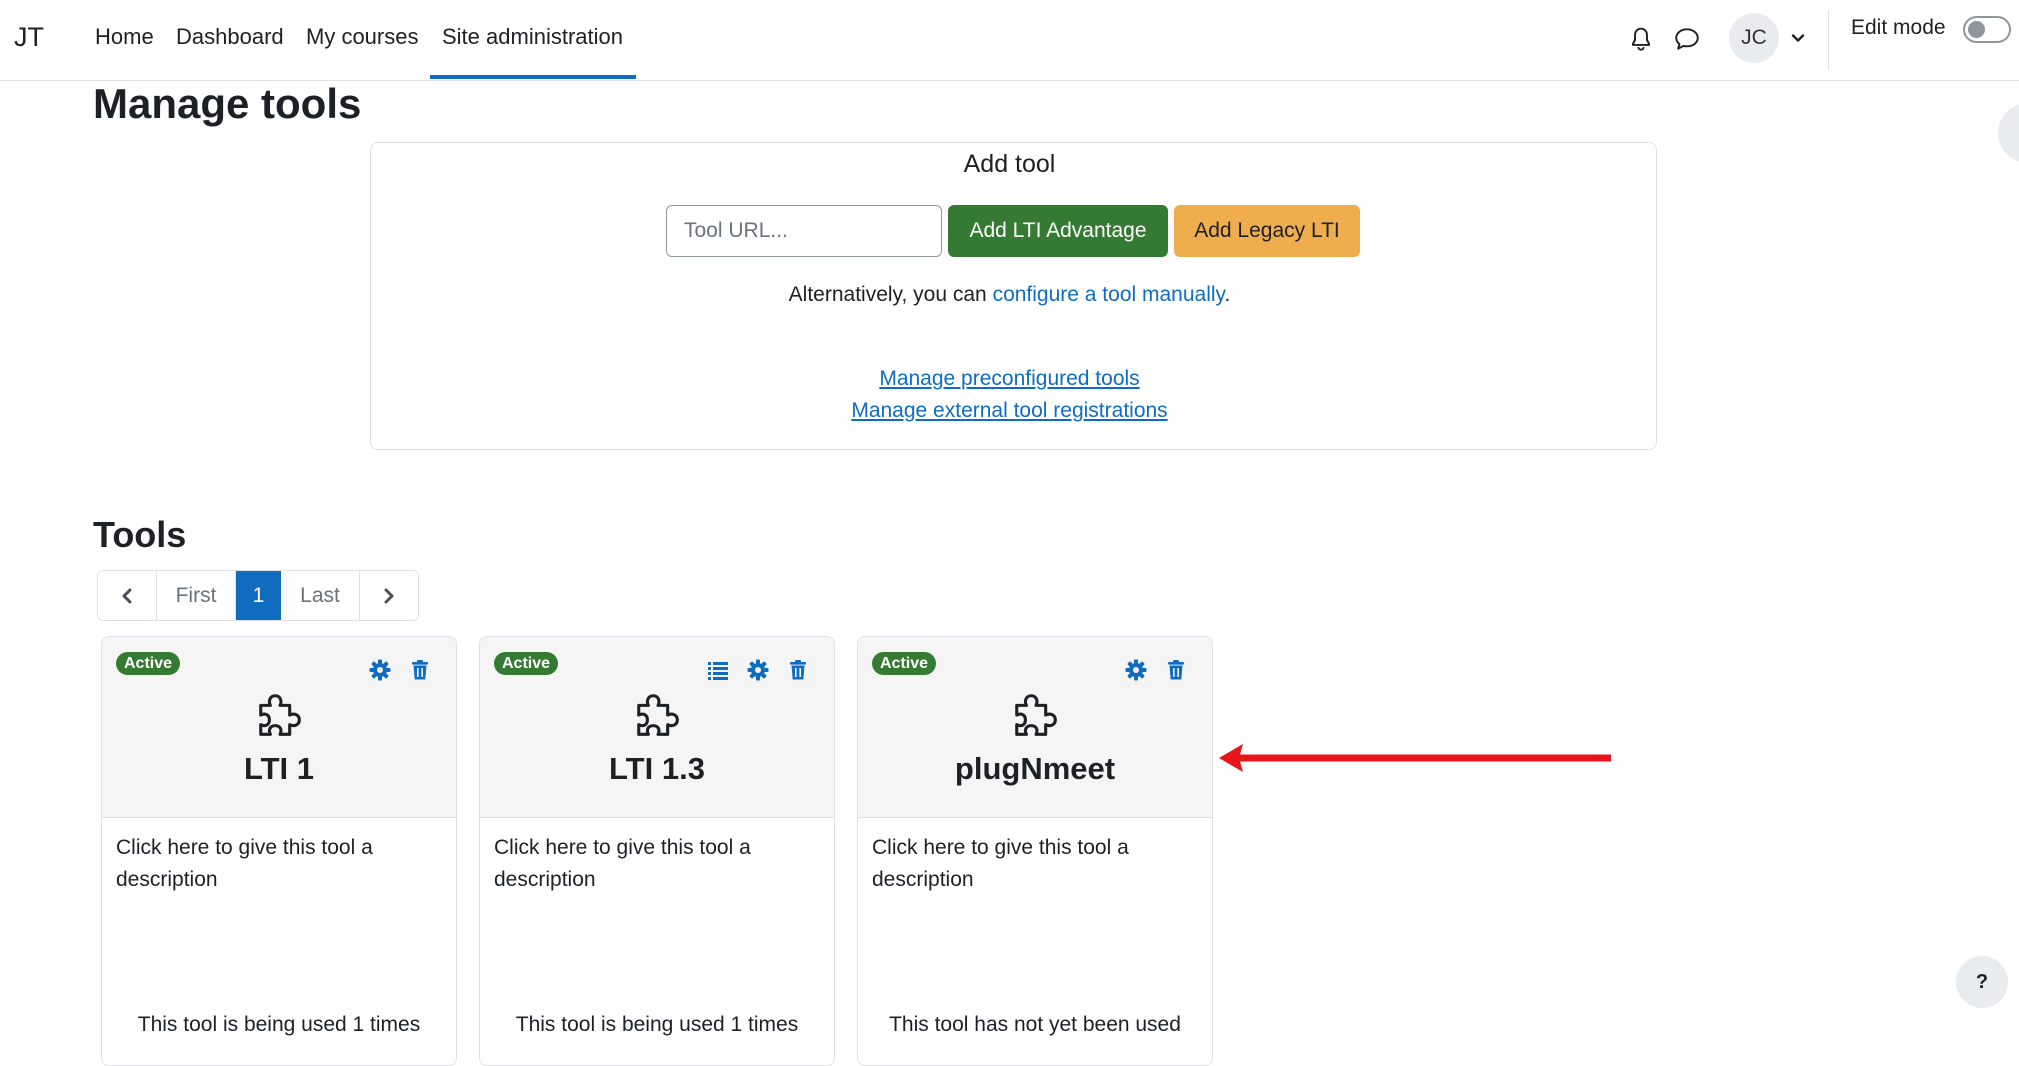 The image size is (2019, 1066). I want to click on active-nav-indicator, so click(533, 77).